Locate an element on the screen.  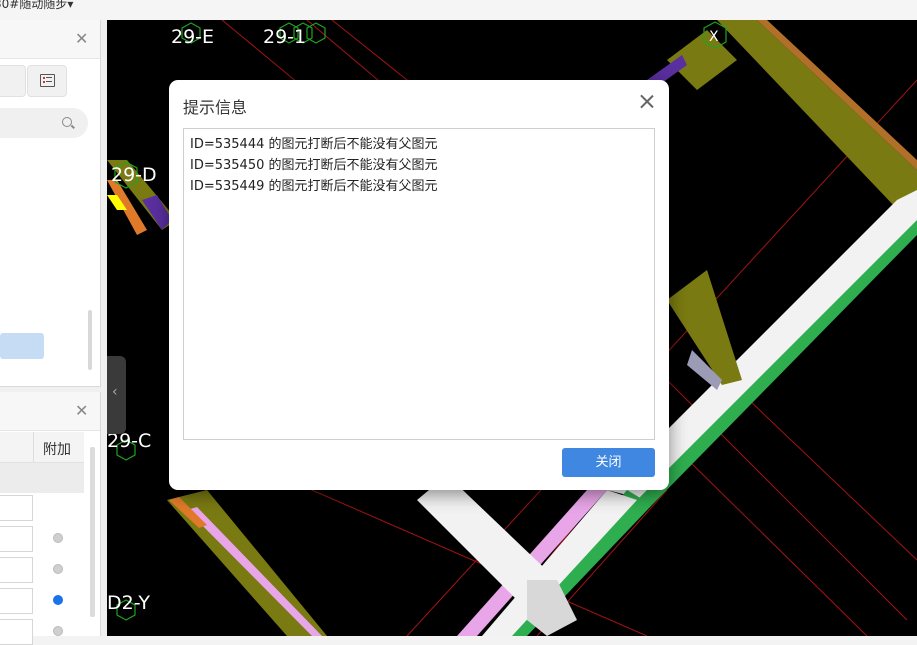
axis-label: X is located at coordinates (714, 37).